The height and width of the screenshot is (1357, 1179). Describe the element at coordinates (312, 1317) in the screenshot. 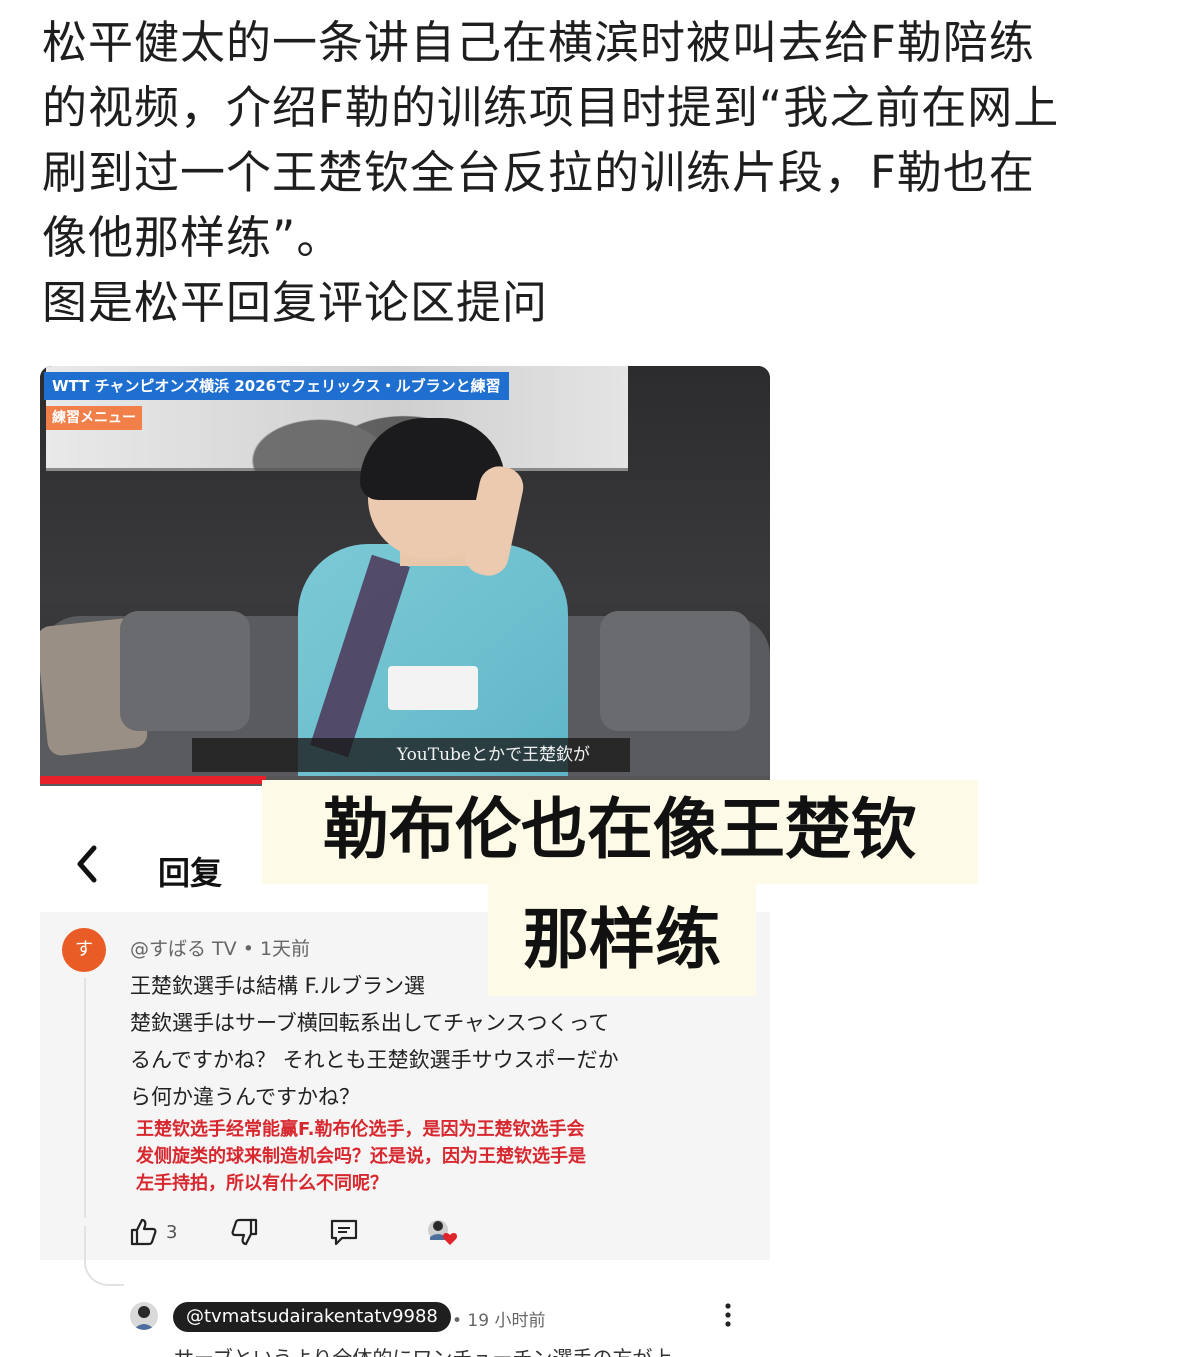

I see `reply-author-handle: @tvmatsudairakentatv9988` at that location.